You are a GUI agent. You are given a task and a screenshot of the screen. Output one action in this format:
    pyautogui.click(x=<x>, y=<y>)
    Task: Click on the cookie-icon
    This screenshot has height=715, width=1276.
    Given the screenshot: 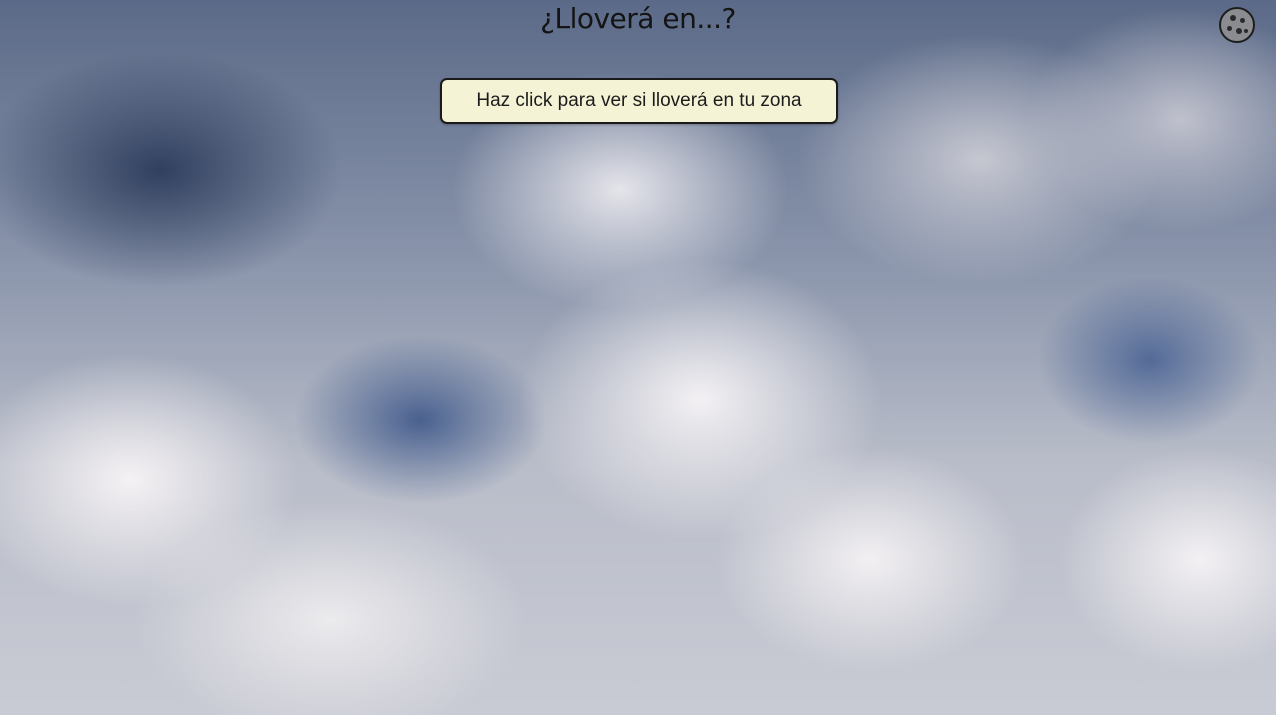 What is the action you would take?
    pyautogui.click(x=1237, y=25)
    